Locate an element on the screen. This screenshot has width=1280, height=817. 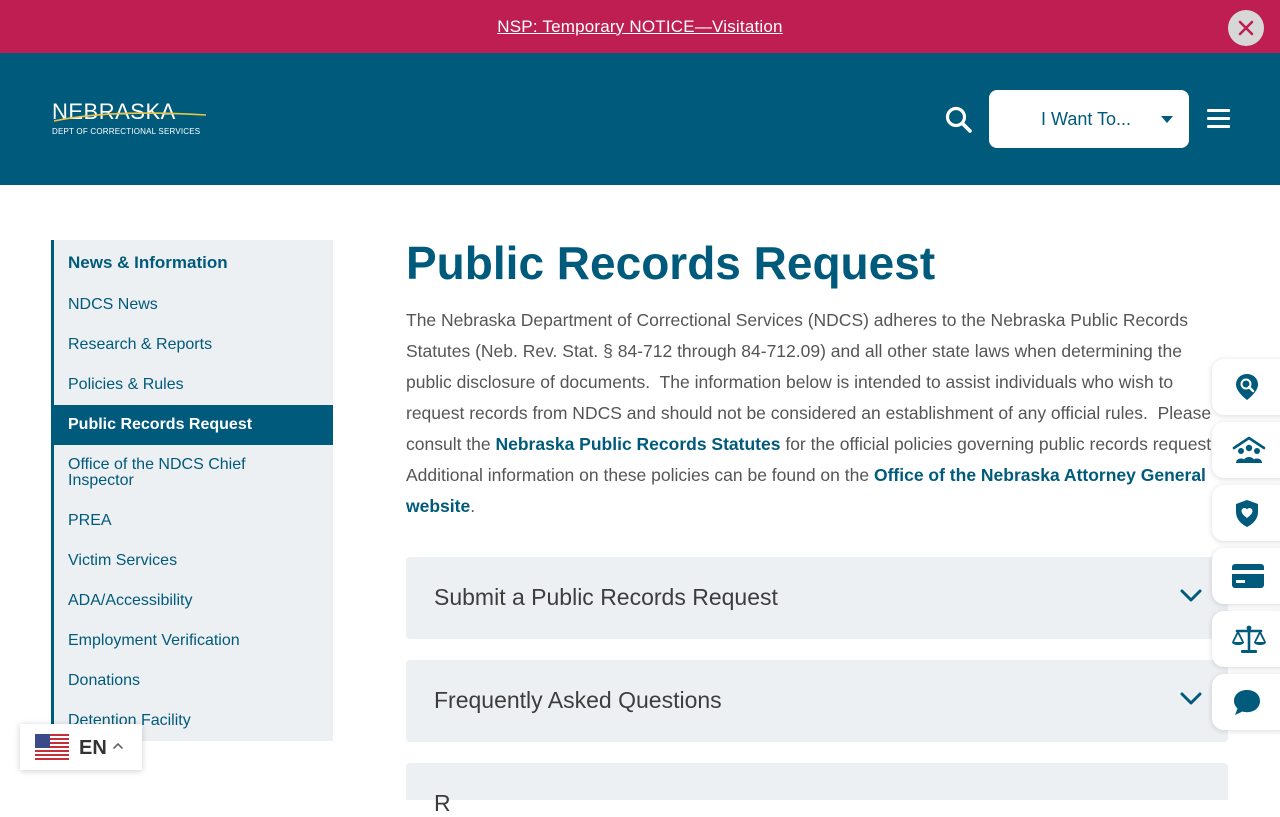
accordion-title: Submit a Public Records Request is located at coordinates (606, 597).